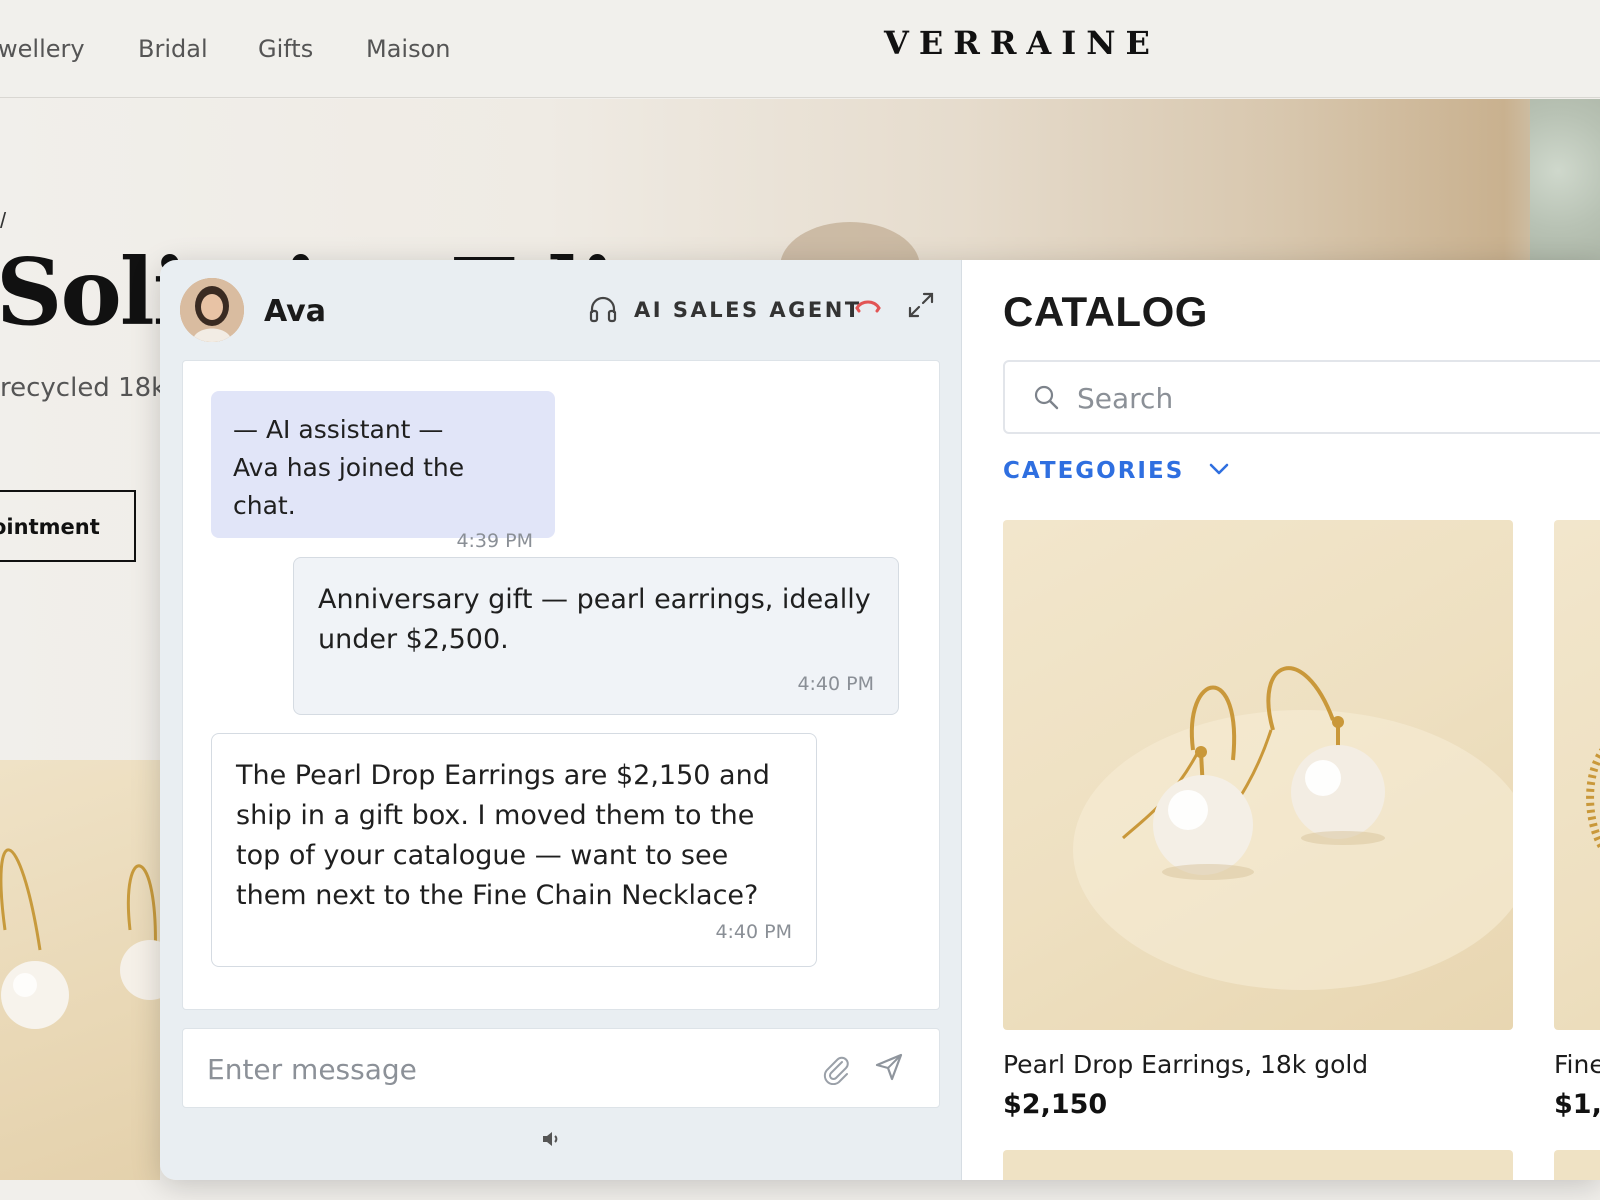  Describe the element at coordinates (1105, 311) in the screenshot. I see `catalog-title: CATALOG` at that location.